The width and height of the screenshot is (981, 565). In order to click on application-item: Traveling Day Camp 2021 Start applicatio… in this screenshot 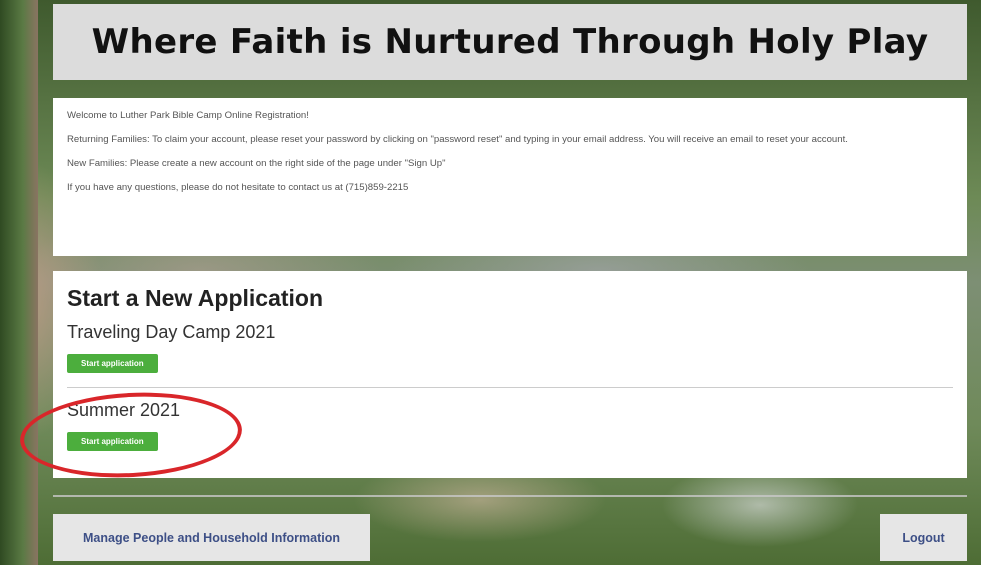, I will do `click(510, 347)`.